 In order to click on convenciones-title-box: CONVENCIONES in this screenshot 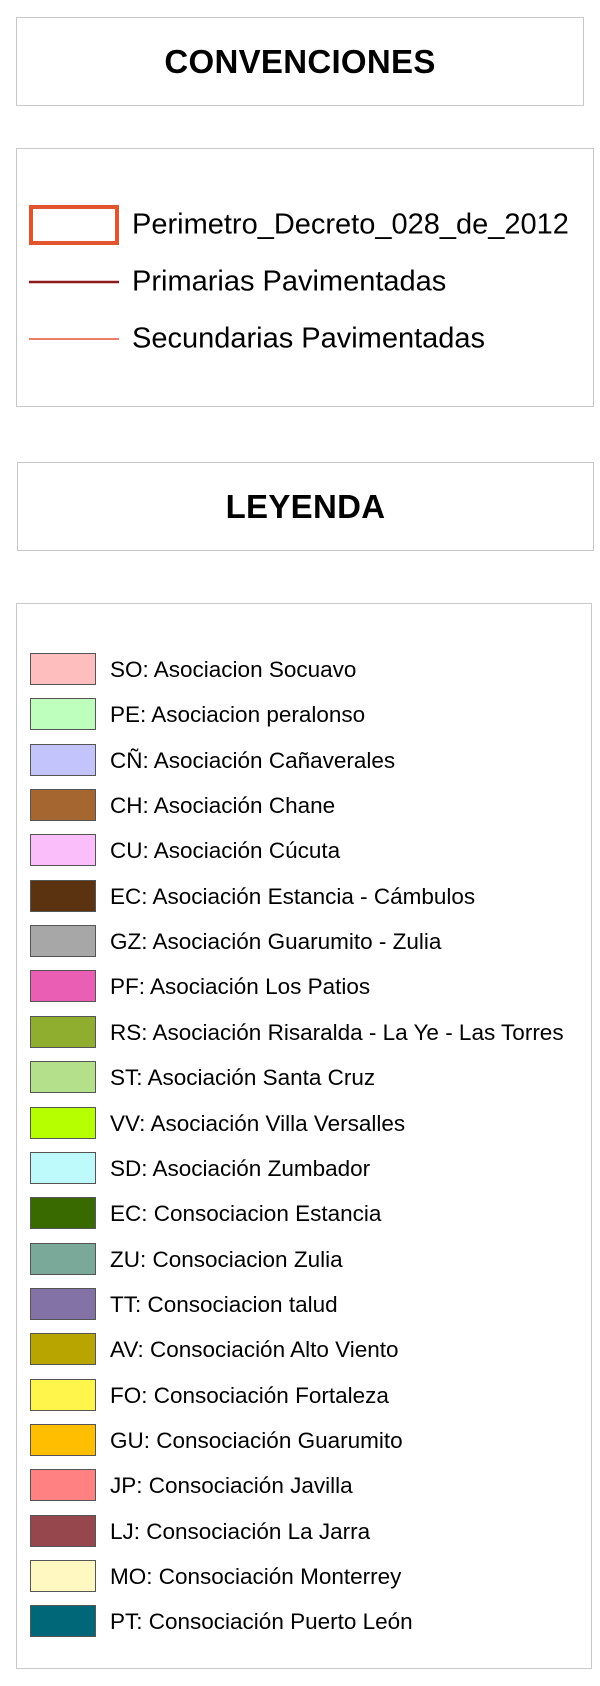, I will do `click(300, 61)`.